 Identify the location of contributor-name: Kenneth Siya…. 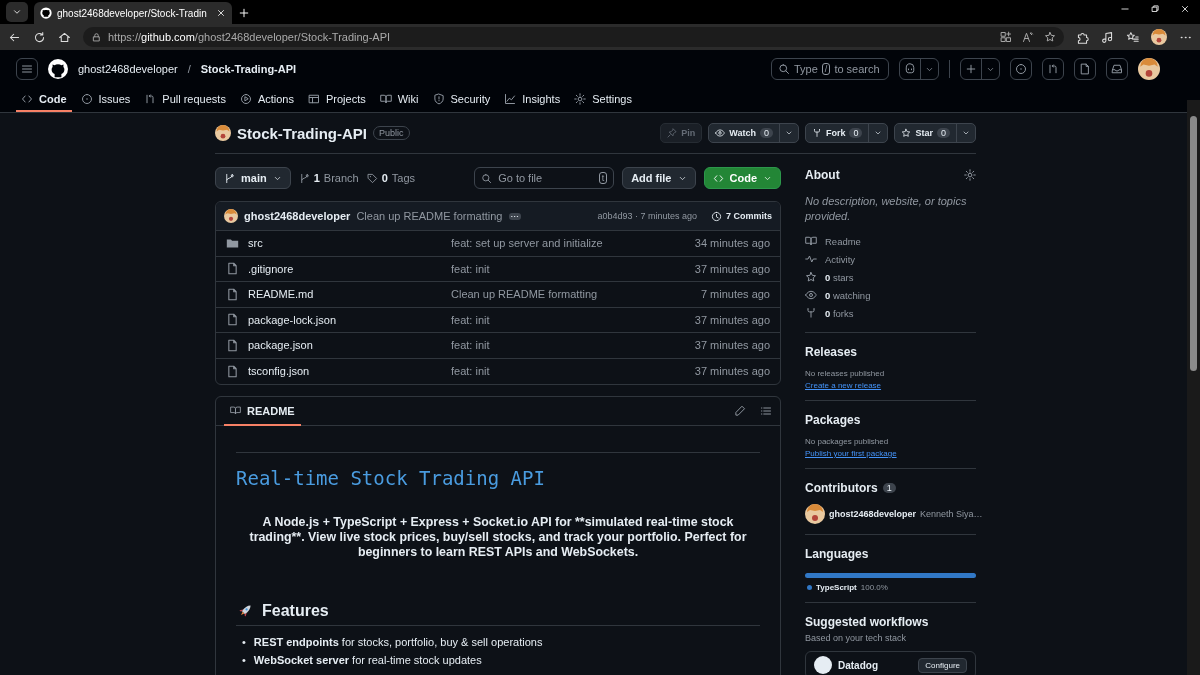
(951, 514).